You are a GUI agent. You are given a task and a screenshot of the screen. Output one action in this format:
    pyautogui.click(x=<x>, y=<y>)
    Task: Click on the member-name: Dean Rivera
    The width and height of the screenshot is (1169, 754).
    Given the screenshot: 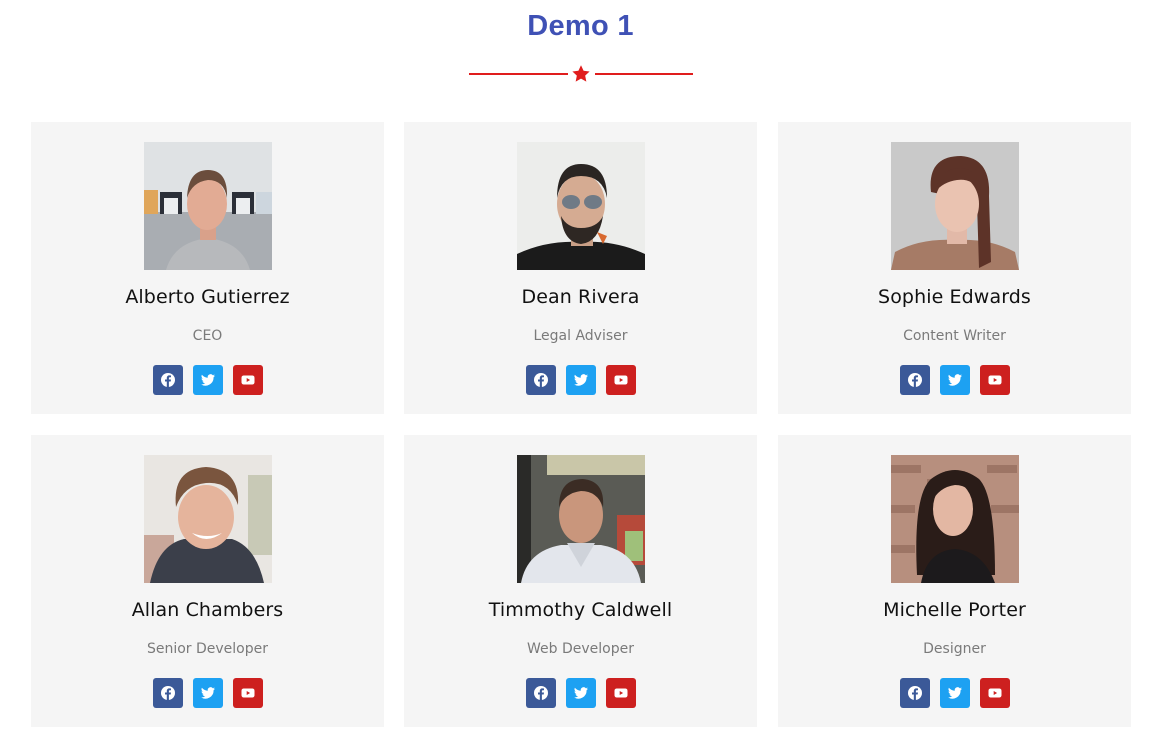 What is the action you would take?
    pyautogui.click(x=580, y=297)
    